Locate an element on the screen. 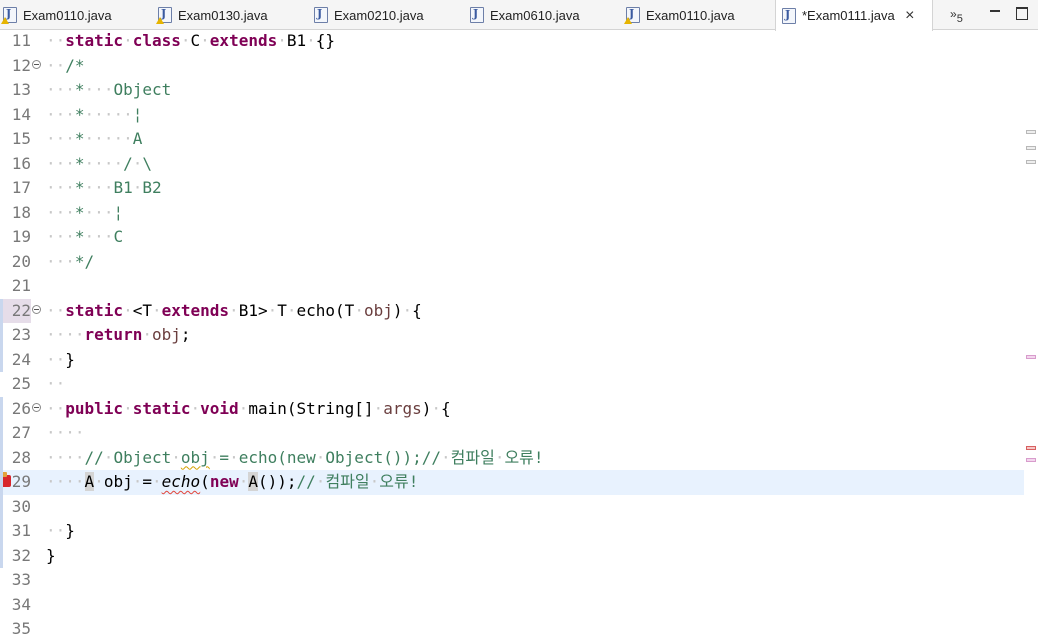 This screenshot has height=642, width=1038. code-line: 11 ··static·class·C·extends·B1·{} is located at coordinates (512, 41).